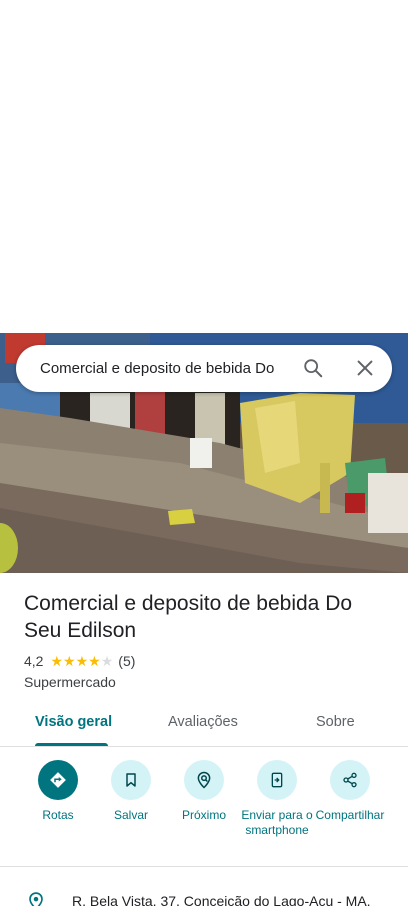  Describe the element at coordinates (350, 815) in the screenshot. I see `share-label: Compartilhar` at that location.